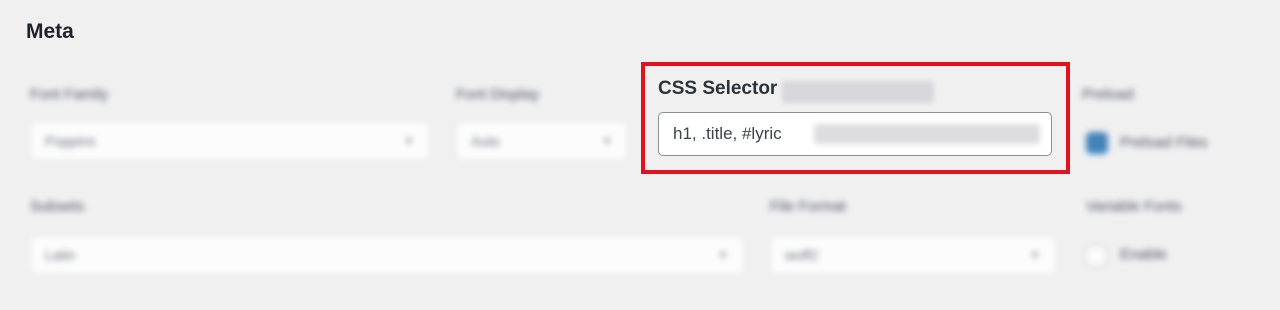 This screenshot has width=1280, height=310. Describe the element at coordinates (542, 141) in the screenshot. I see `font-display-select: Auto ▼` at that location.